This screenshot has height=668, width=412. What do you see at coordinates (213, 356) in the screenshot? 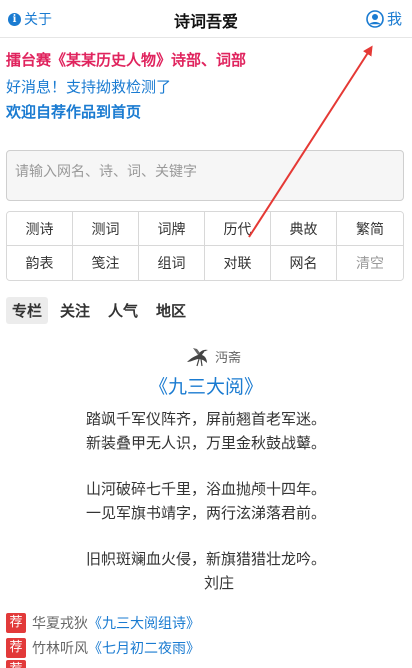
I see `author-row: 沔斋` at bounding box center [213, 356].